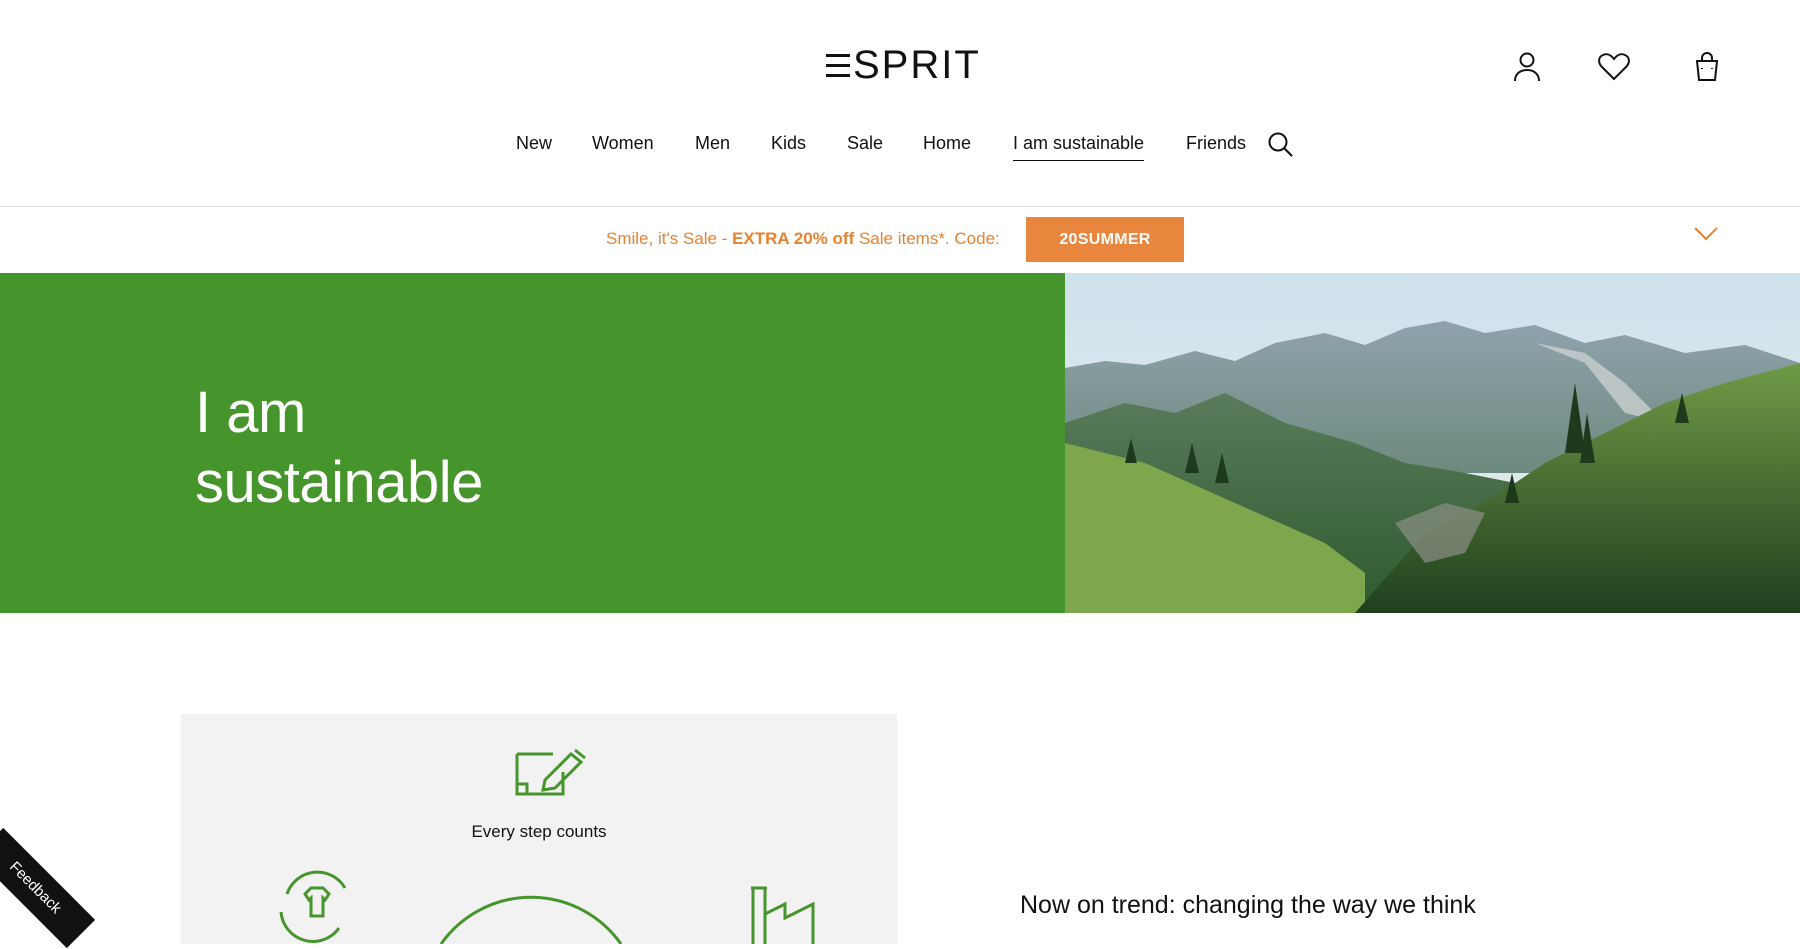  Describe the element at coordinates (788, 146) in the screenshot. I see `nav-item-kids: Kids` at that location.